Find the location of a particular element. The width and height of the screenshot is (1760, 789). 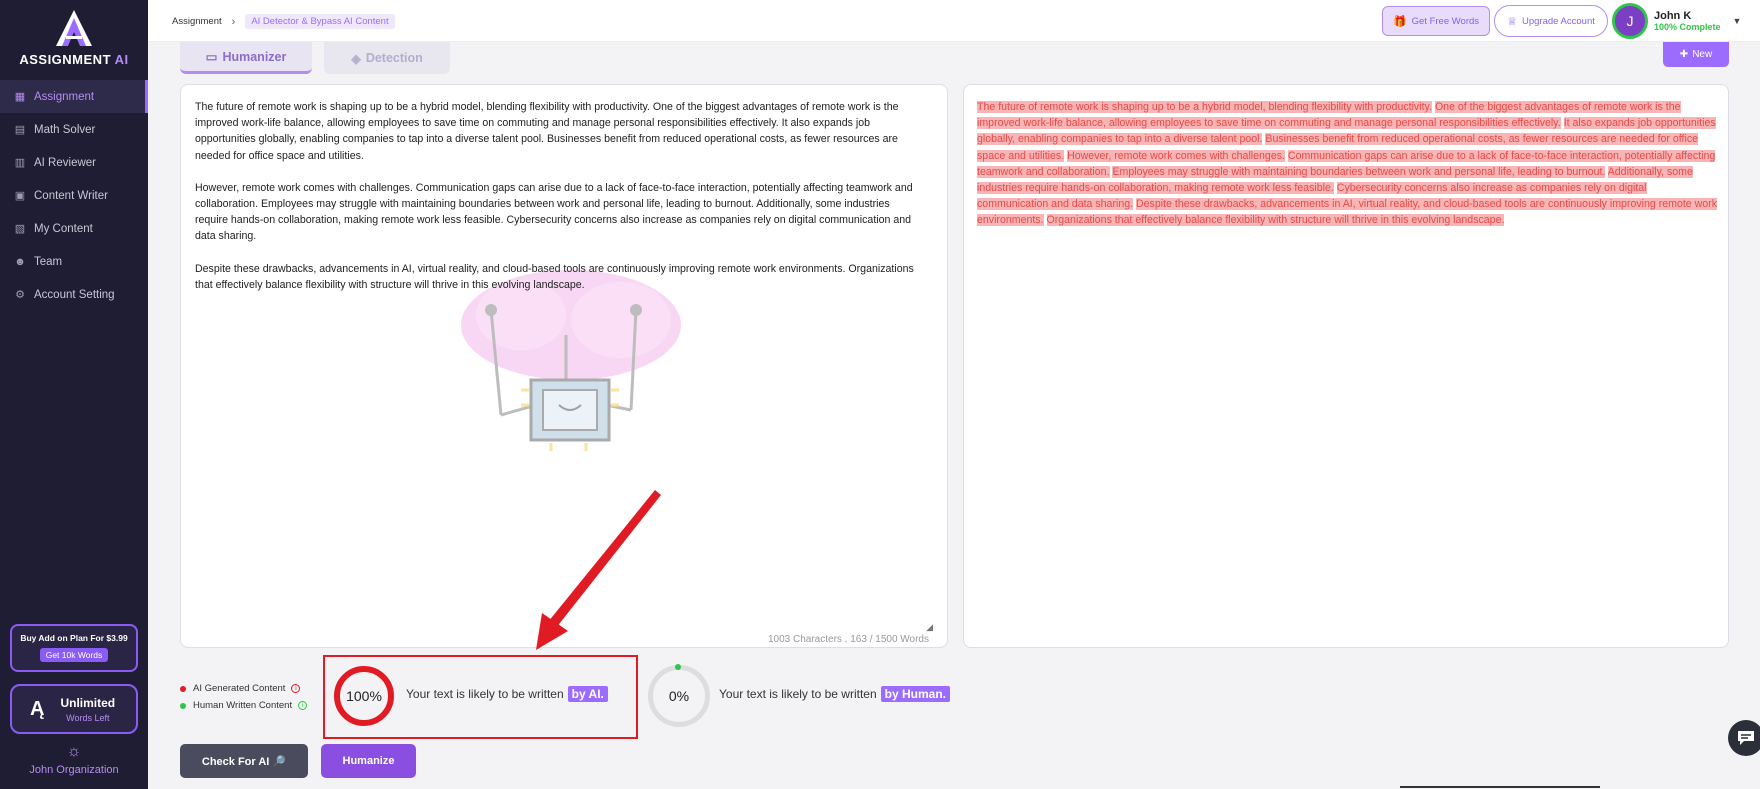

user-menu: J John K 100% Complete ▼ is located at coordinates (1676, 21).